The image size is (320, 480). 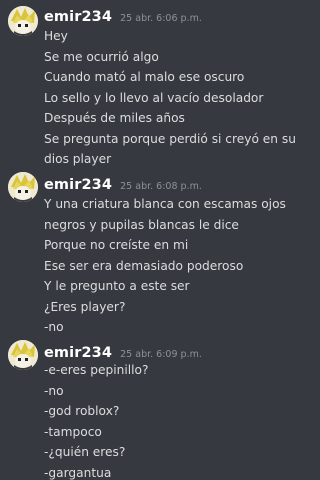 What do you see at coordinates (144, 77) in the screenshot?
I see `message-line: Cuando mató al malo ese oscuro` at bounding box center [144, 77].